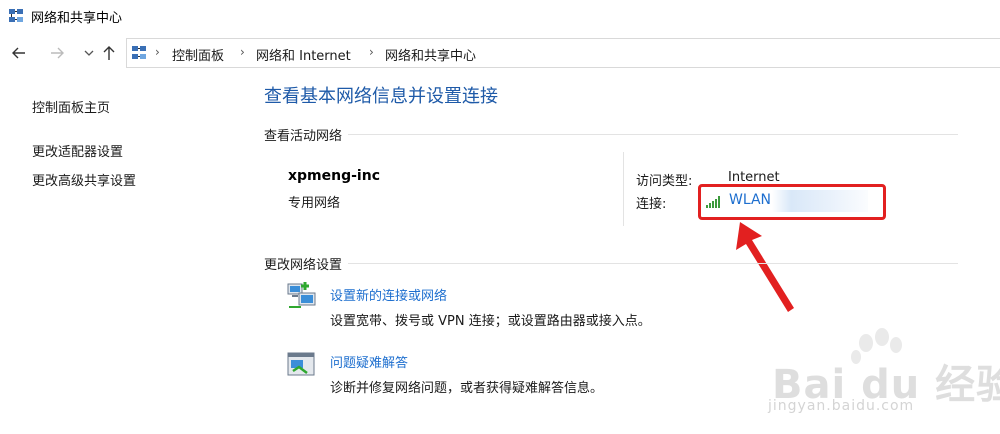 The width and height of the screenshot is (1000, 434). I want to click on setup-connection-description: 设置宽带、拨号或 VPN 连接；或设置路由器或接入点。, so click(490, 321).